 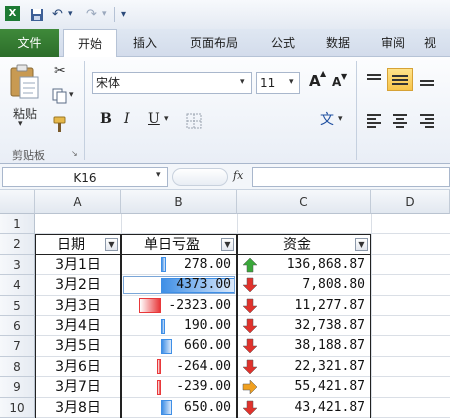 What do you see at coordinates (291, 82) in the screenshot?
I see `font-size-dropdown-icon: ▾` at bounding box center [291, 82].